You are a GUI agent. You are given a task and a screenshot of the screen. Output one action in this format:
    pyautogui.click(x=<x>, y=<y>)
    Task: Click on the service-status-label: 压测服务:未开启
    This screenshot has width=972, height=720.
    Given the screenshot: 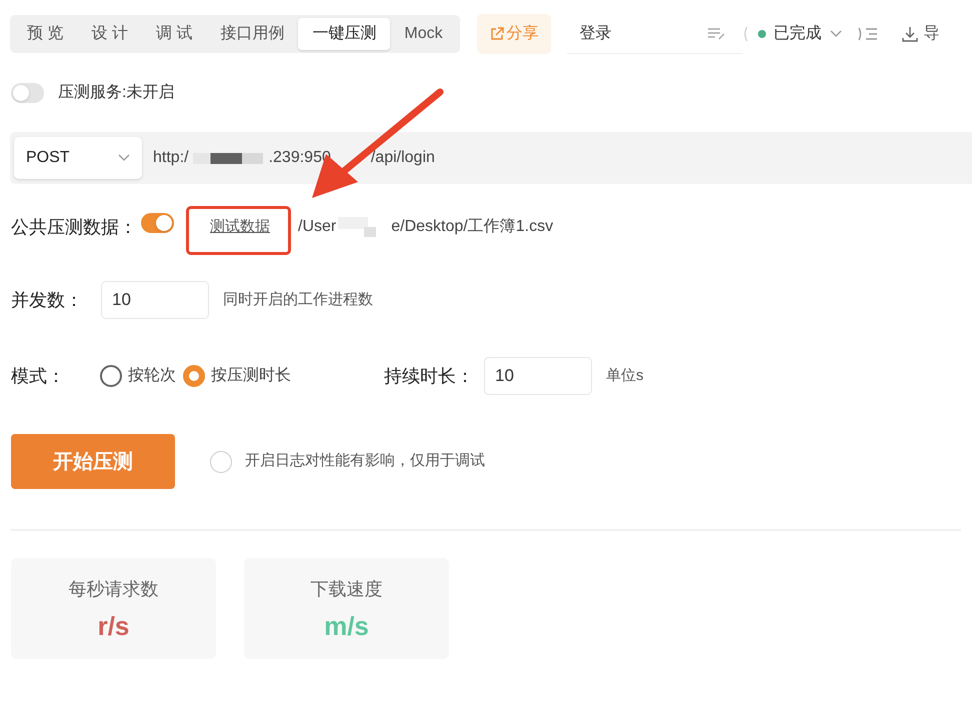 What is the action you would take?
    pyautogui.click(x=116, y=92)
    